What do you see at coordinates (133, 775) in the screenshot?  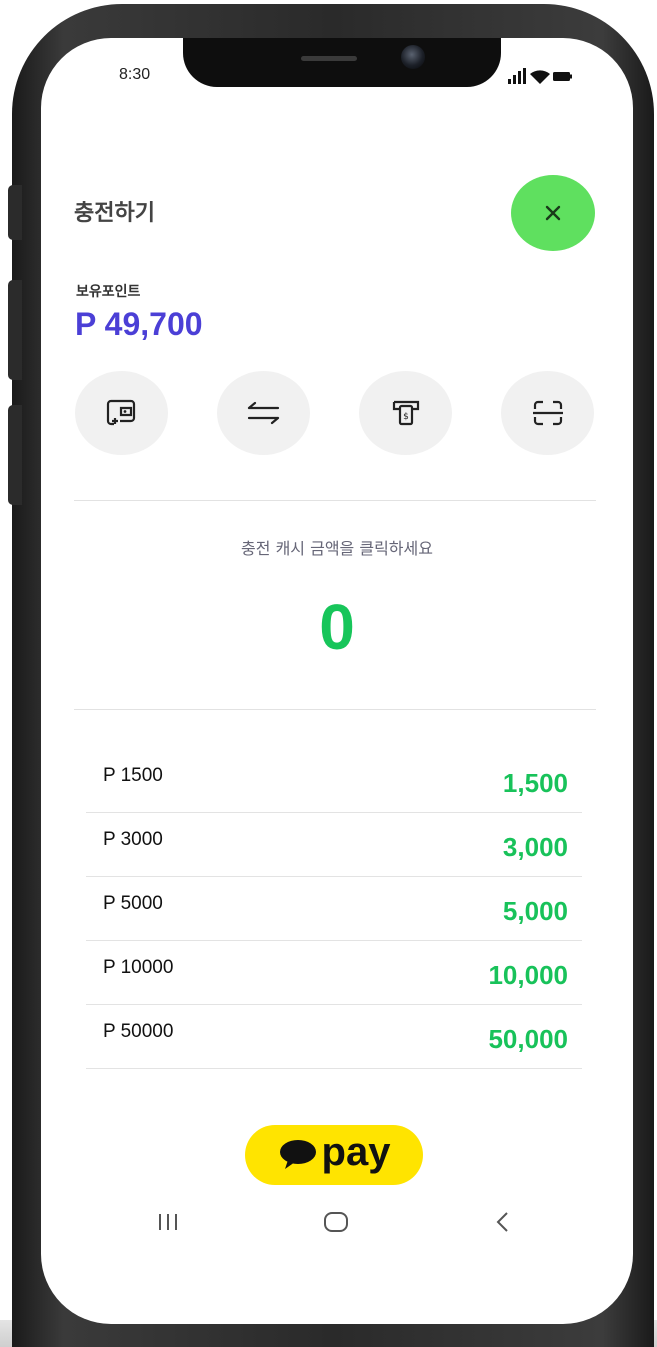 I see `option-label: P 1500` at bounding box center [133, 775].